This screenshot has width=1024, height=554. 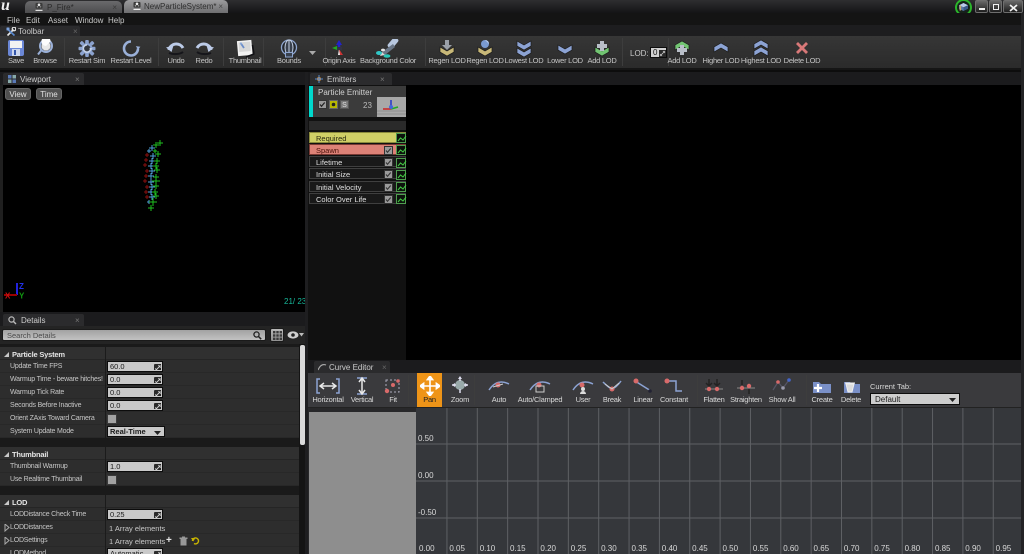 I want to click on svg-text: 0.25, so click(x=579, y=548).